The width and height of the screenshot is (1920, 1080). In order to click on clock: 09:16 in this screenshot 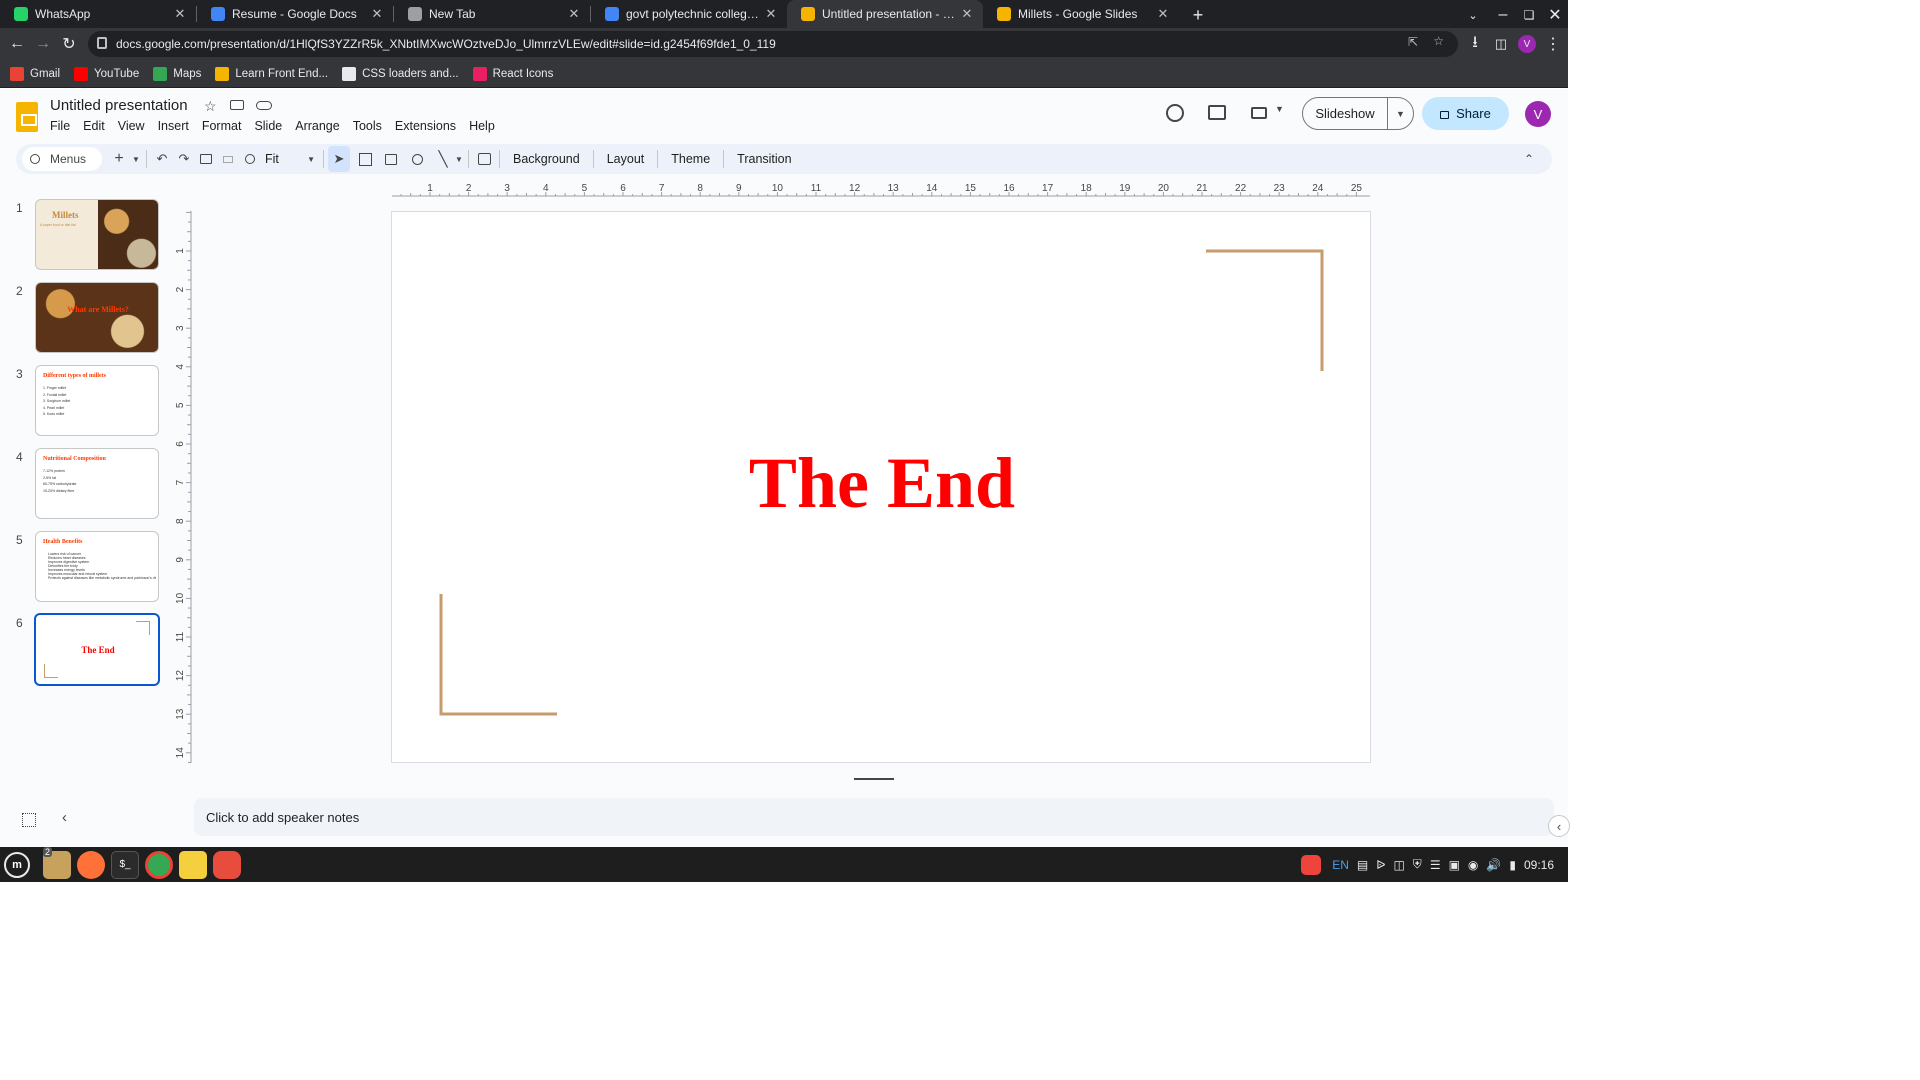, I will do `click(1539, 865)`.